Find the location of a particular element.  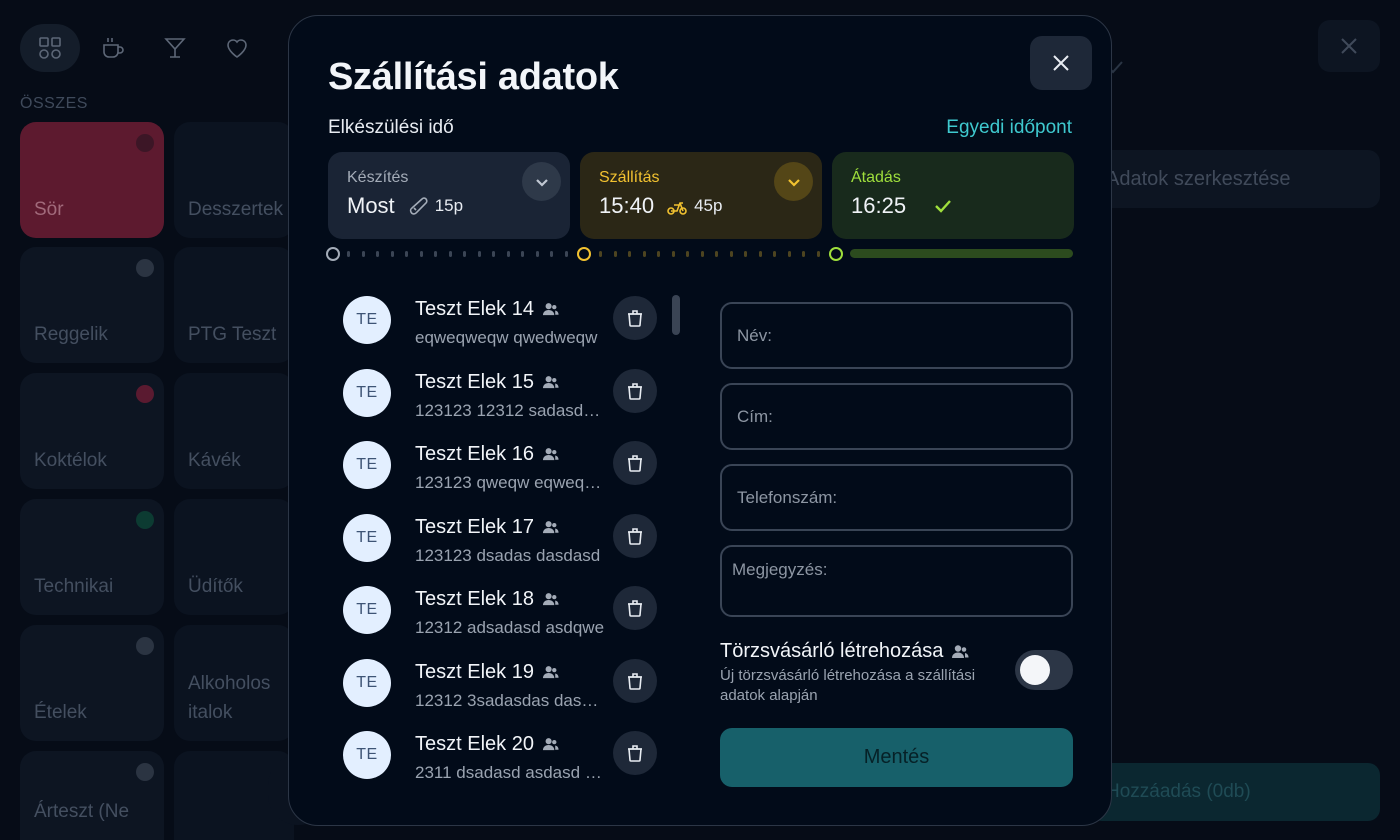

phone-field is located at coordinates (896, 497).